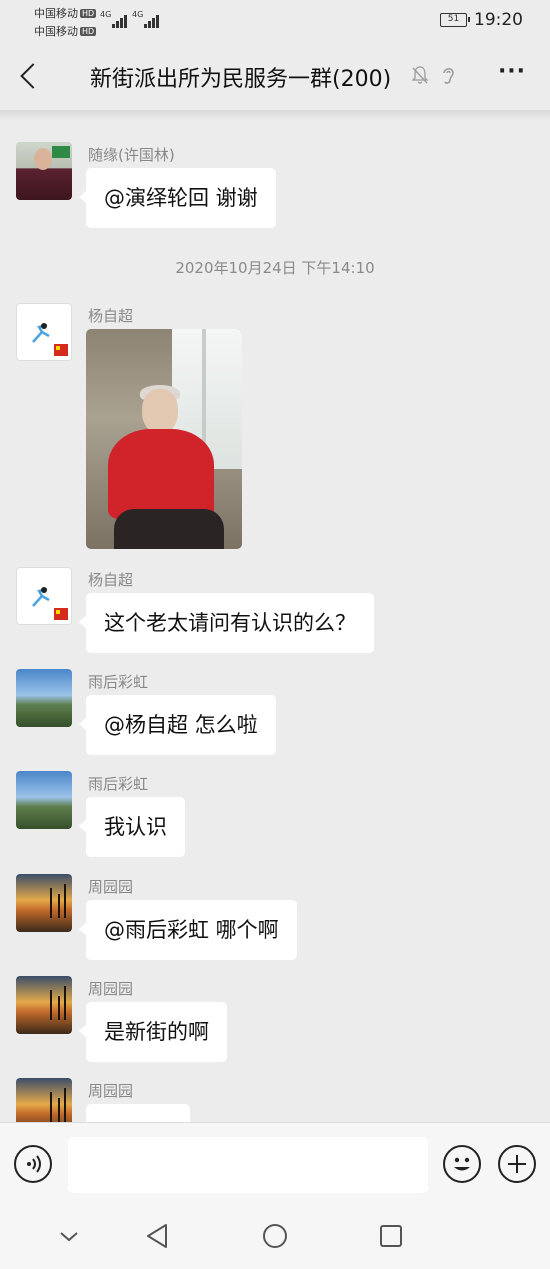 The width and height of the screenshot is (550, 1269). I want to click on timestamp: 2020年10月24日 下午14:10, so click(275, 268).